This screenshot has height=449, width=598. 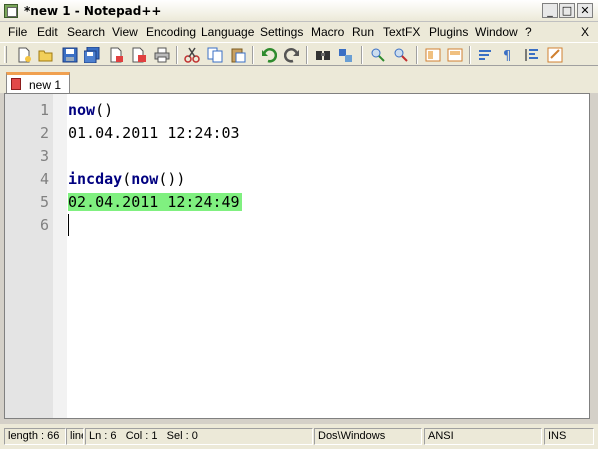 What do you see at coordinates (16, 84) in the screenshot?
I see `unsaved-document-icon` at bounding box center [16, 84].